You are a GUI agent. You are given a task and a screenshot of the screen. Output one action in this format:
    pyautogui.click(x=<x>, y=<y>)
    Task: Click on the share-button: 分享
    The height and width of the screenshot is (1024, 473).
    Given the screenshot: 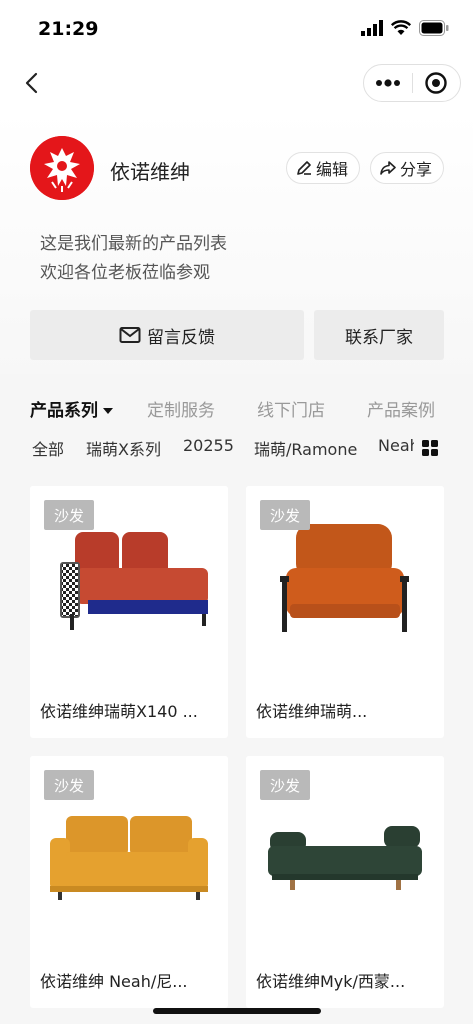 What is the action you would take?
    pyautogui.click(x=407, y=168)
    